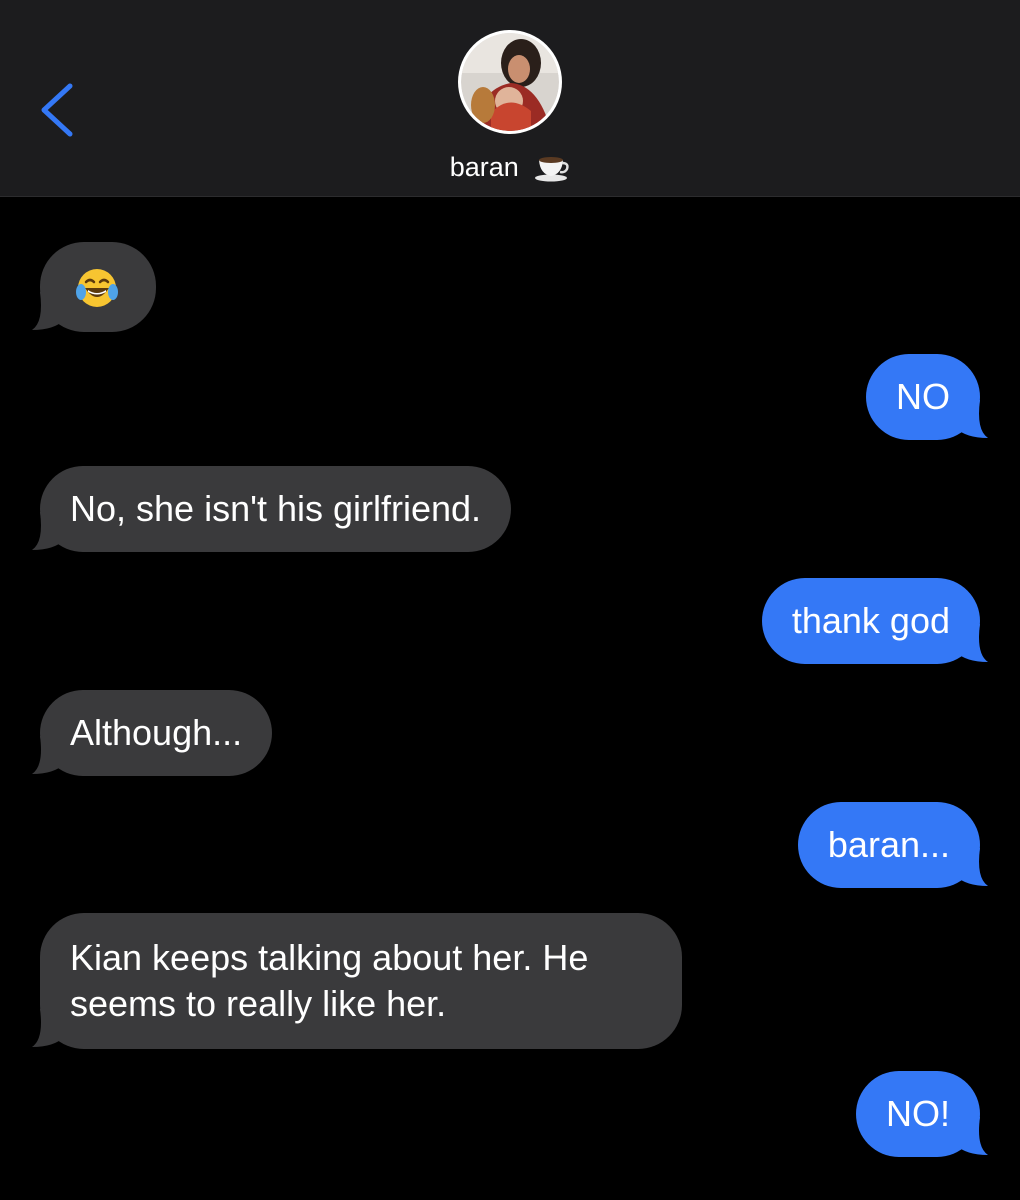 The image size is (1020, 1200). Describe the element at coordinates (329, 957) in the screenshot. I see `message-text-line: Kian keeps talking about her. He` at that location.